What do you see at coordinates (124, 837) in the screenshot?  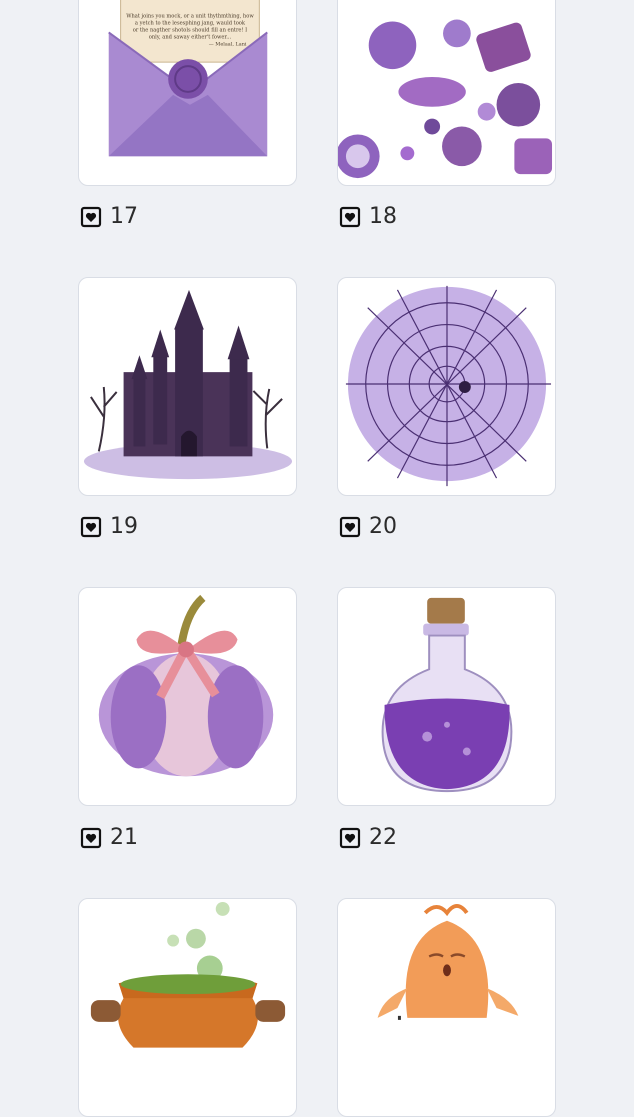 I see `like-count: 21` at bounding box center [124, 837].